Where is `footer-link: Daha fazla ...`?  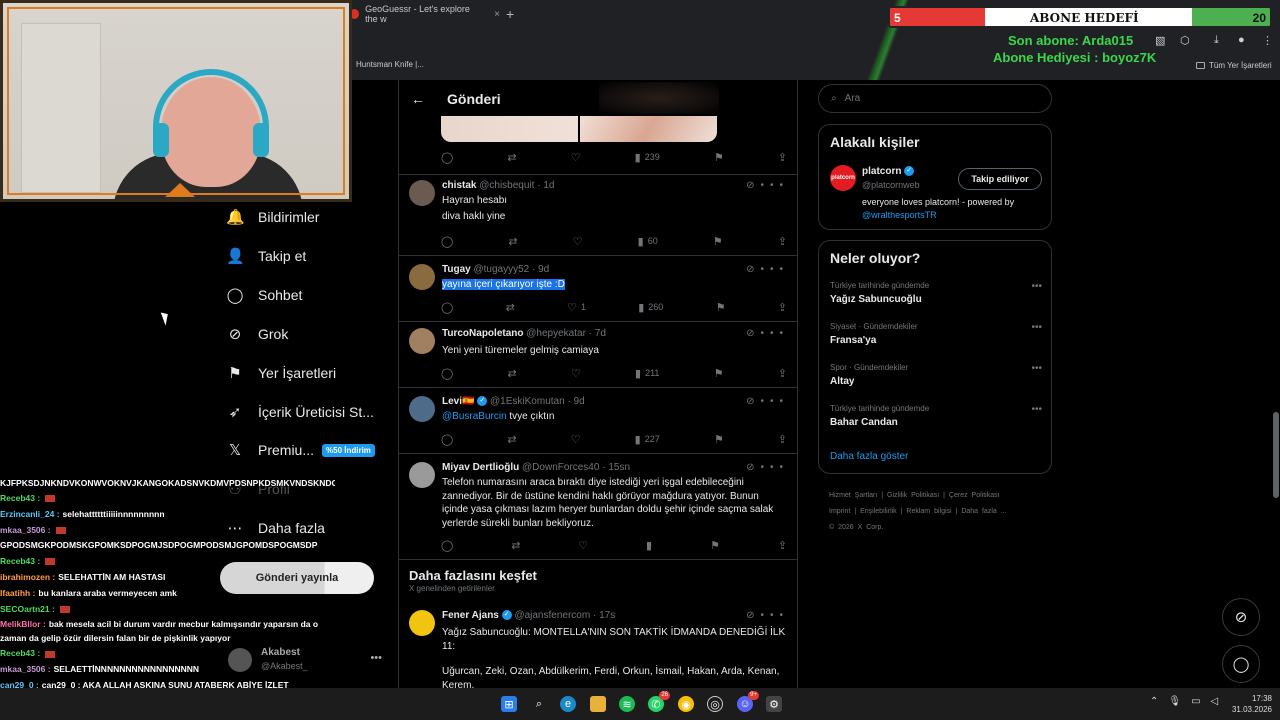
footer-link: Daha fazla ... is located at coordinates (983, 511).